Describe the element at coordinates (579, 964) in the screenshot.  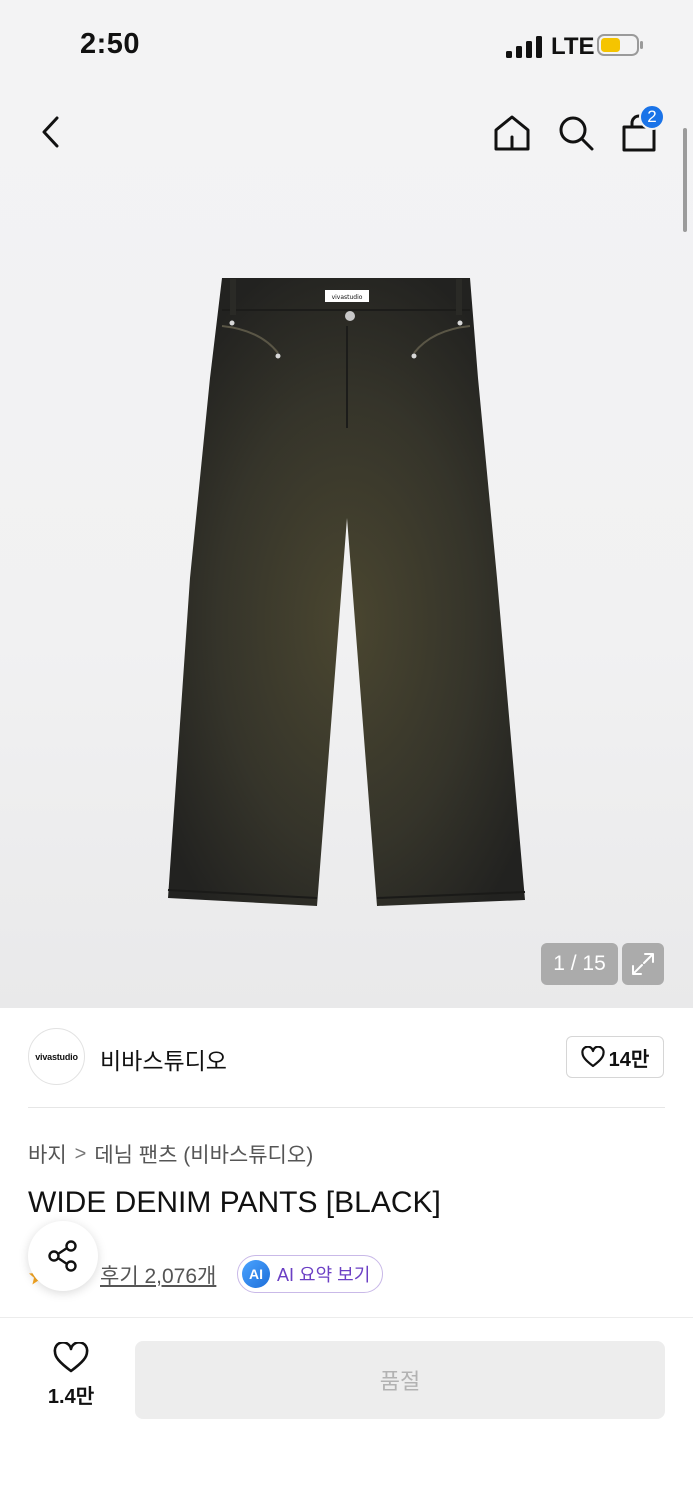
I see `image-pager: 1 / 15` at that location.